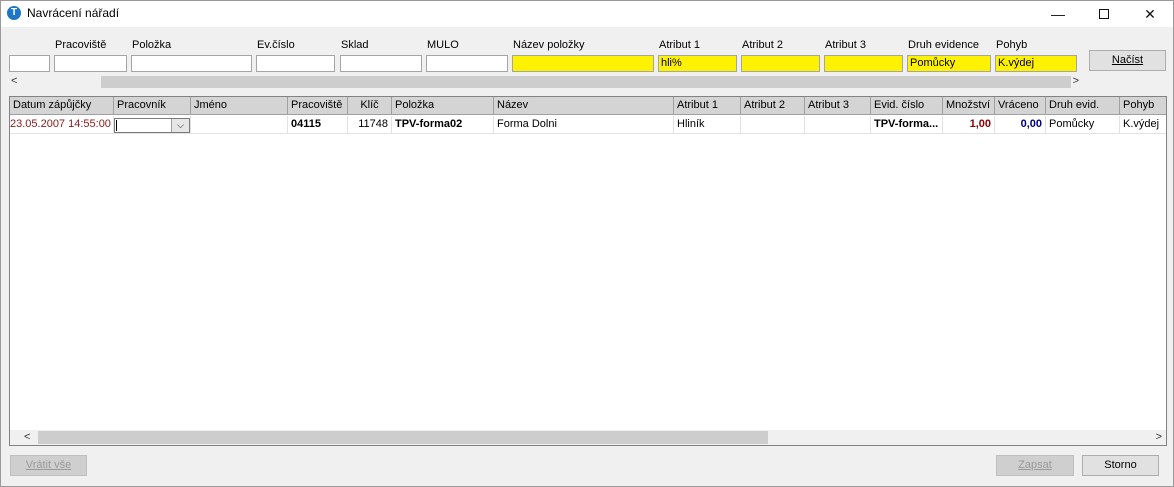 This screenshot has height=487, width=1174. What do you see at coordinates (467, 63) in the screenshot?
I see `filter-mulo-field` at bounding box center [467, 63].